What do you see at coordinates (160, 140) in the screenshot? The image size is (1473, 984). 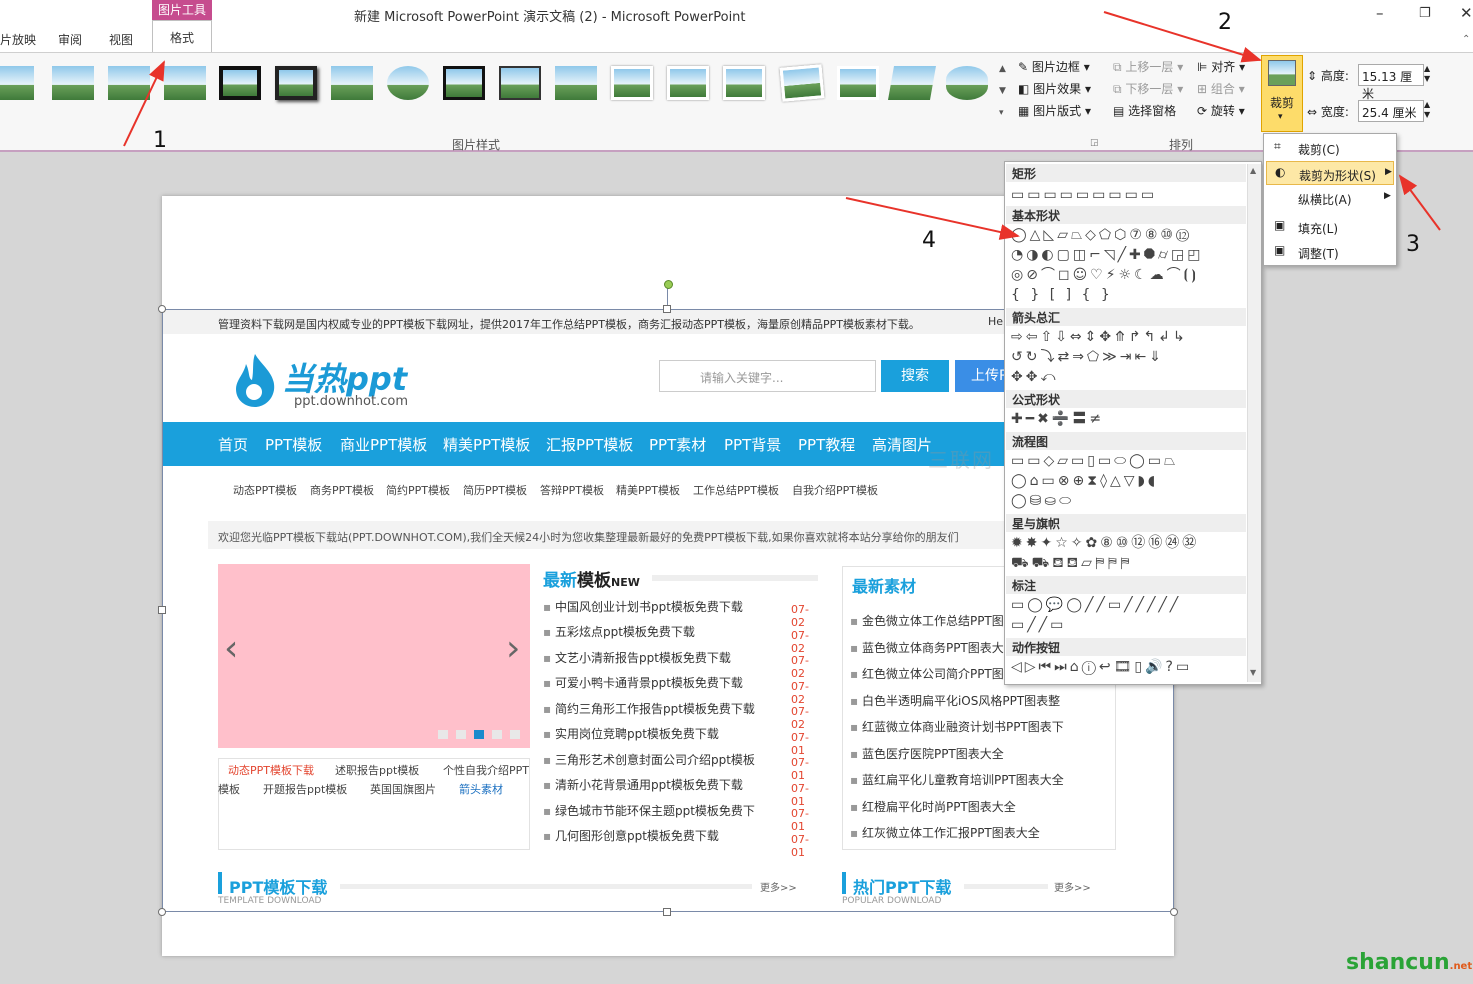 I see `annotation-number: 1` at bounding box center [160, 140].